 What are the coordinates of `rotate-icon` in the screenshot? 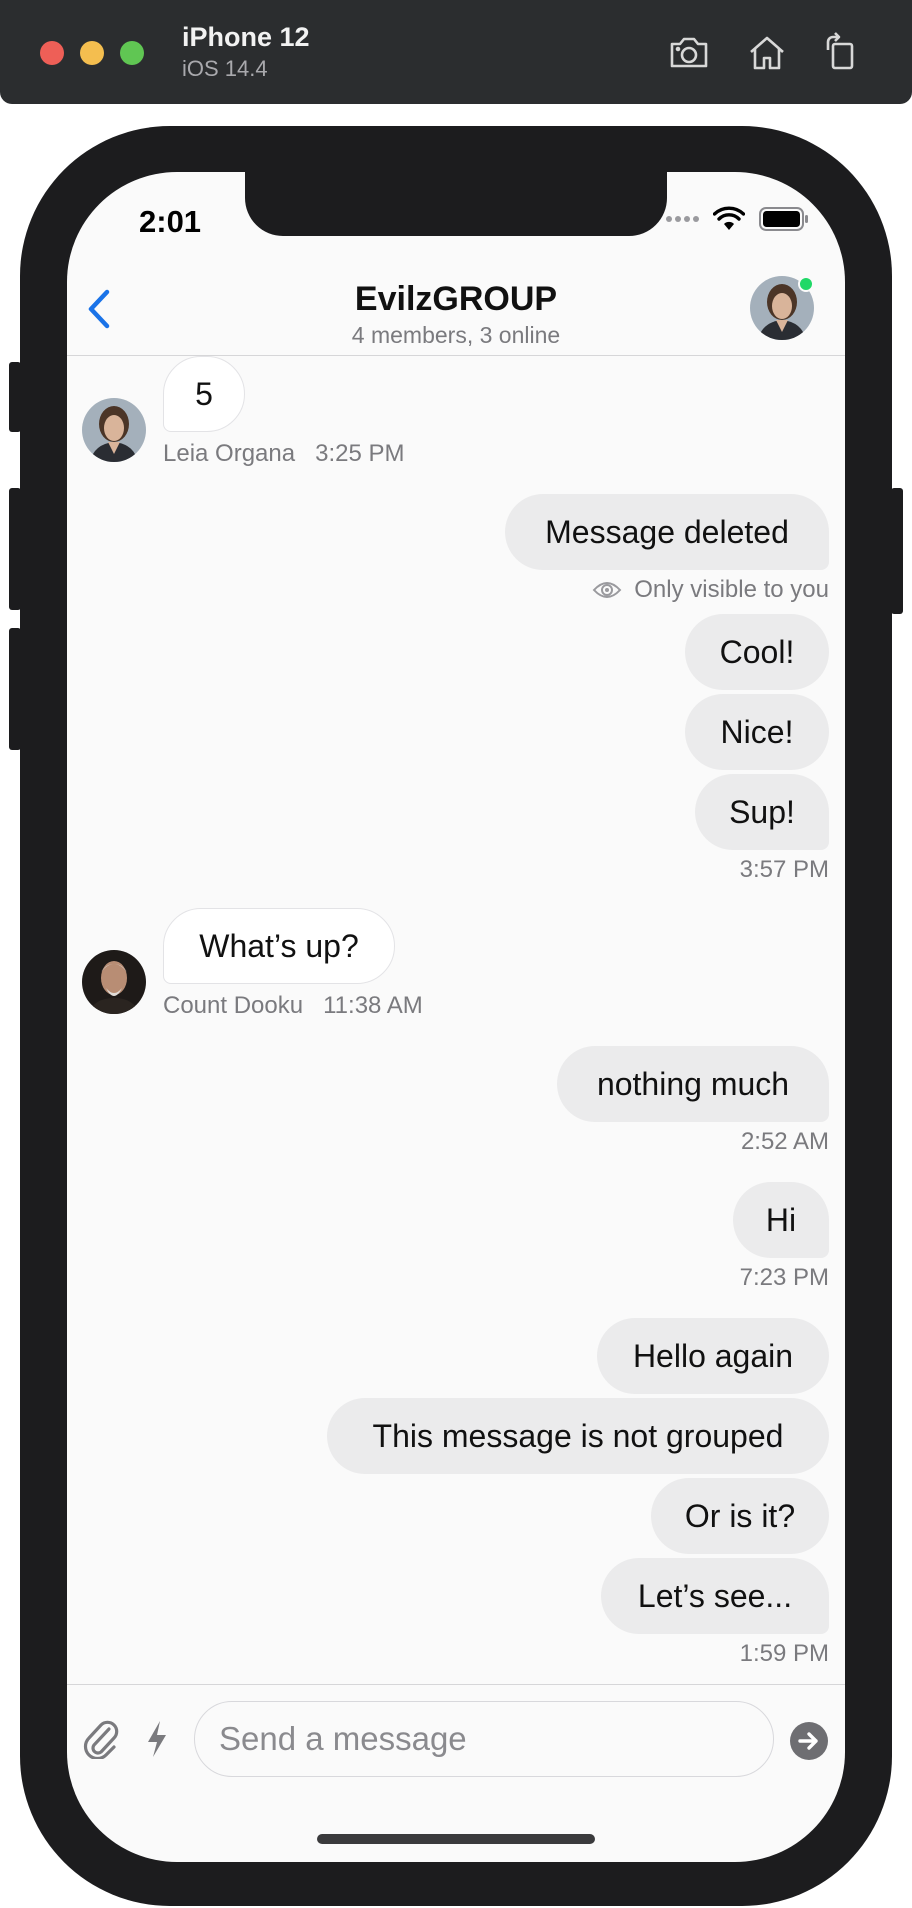 It's located at (841, 53).